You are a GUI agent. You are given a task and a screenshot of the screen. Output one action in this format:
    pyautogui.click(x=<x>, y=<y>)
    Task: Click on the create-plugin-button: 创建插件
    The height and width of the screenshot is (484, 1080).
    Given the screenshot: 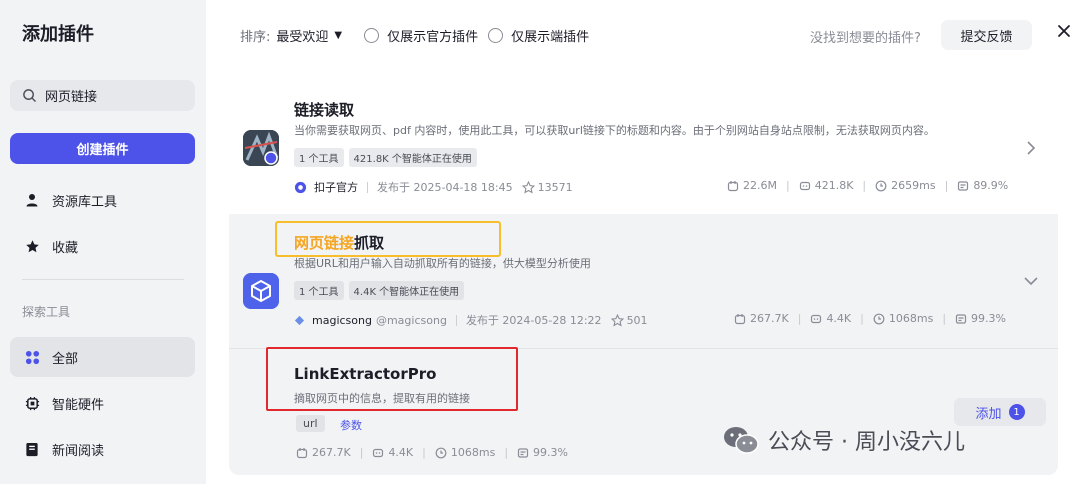 What is the action you would take?
    pyautogui.click(x=102, y=148)
    